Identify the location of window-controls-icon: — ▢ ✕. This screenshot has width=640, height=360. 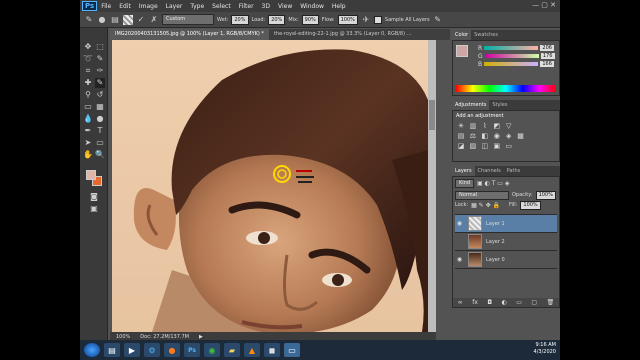
(544, 5).